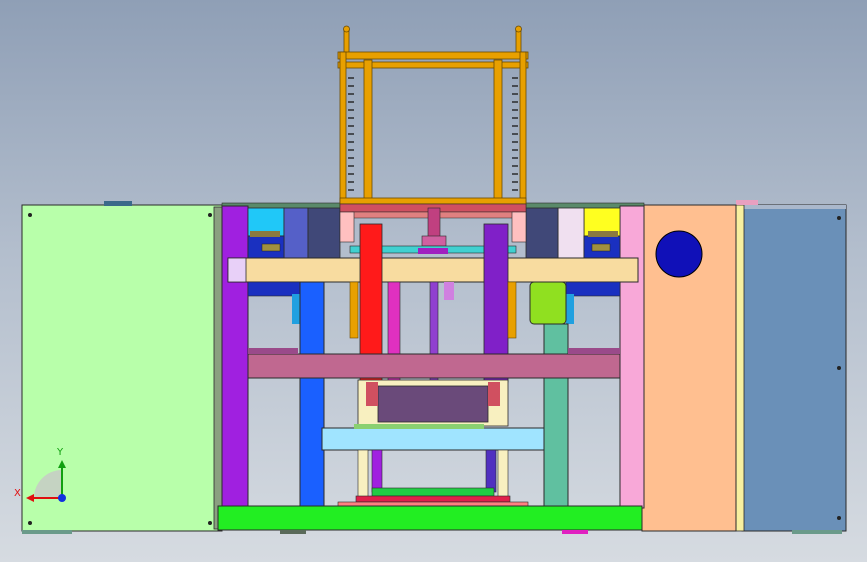 This screenshot has height=562, width=867. Describe the element at coordinates (312, 395) in the screenshot. I see `blue-column` at that location.